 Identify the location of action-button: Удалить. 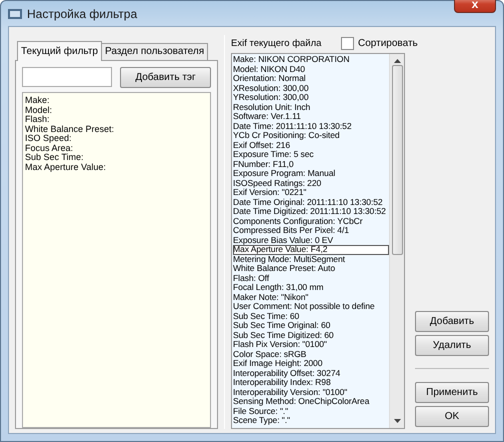
(452, 345).